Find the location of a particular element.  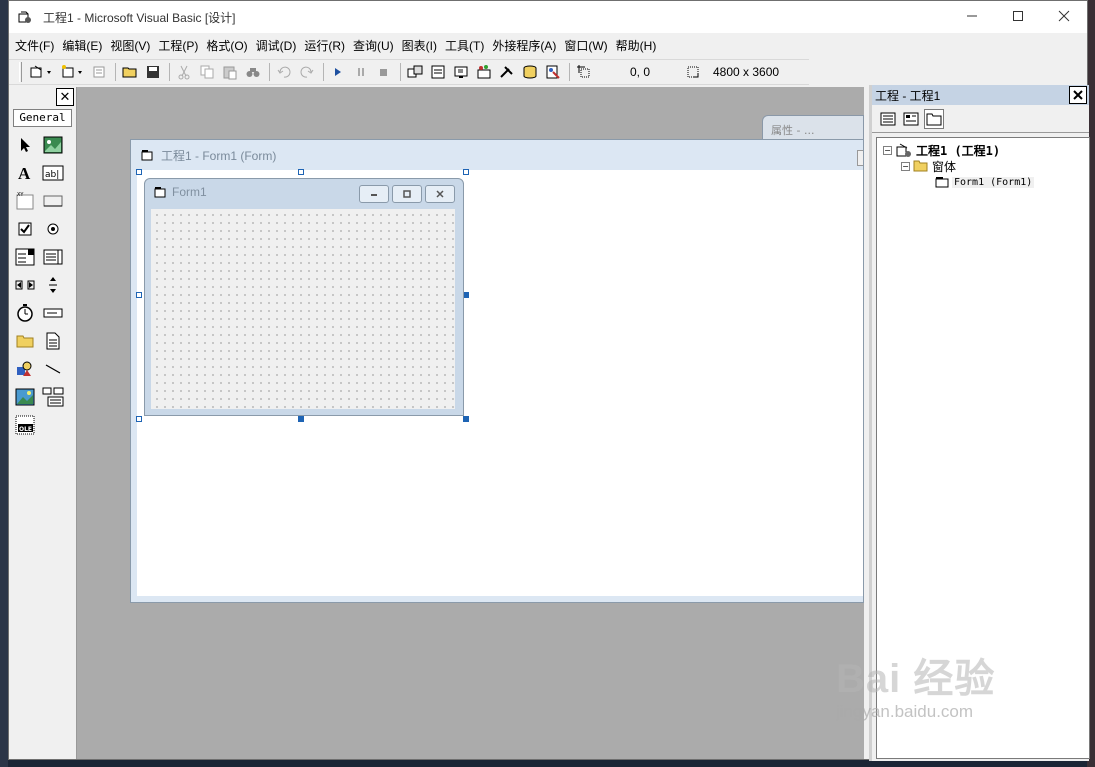

pause-icon is located at coordinates (361, 72).